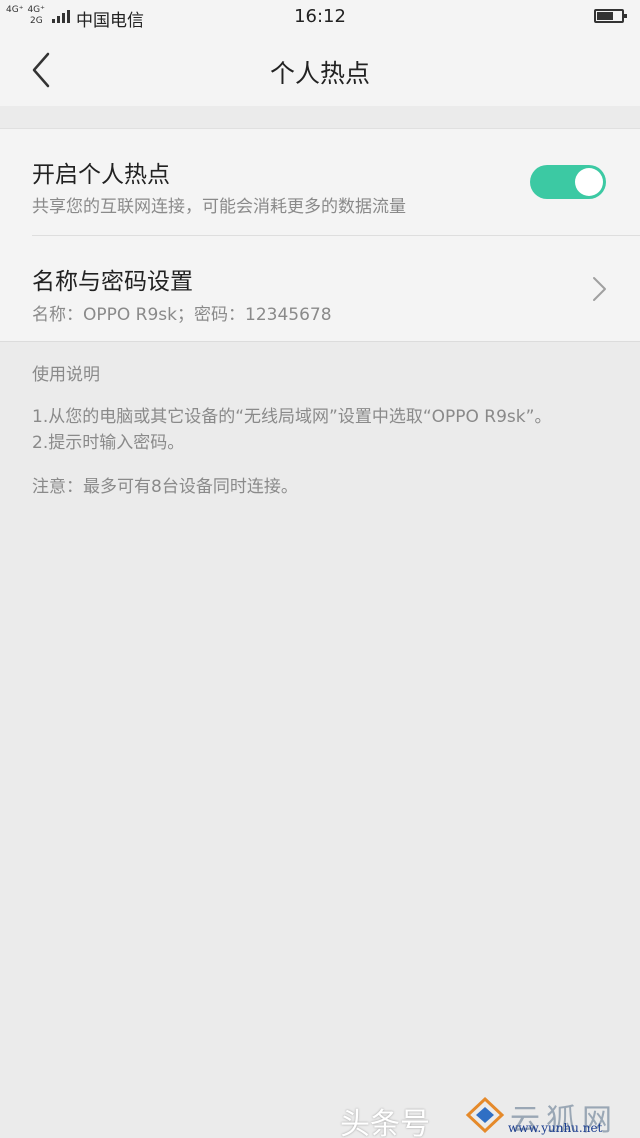 Image resolution: width=640 pixels, height=1138 pixels. I want to click on watermark-url: www.yunhu.net, so click(555, 1128).